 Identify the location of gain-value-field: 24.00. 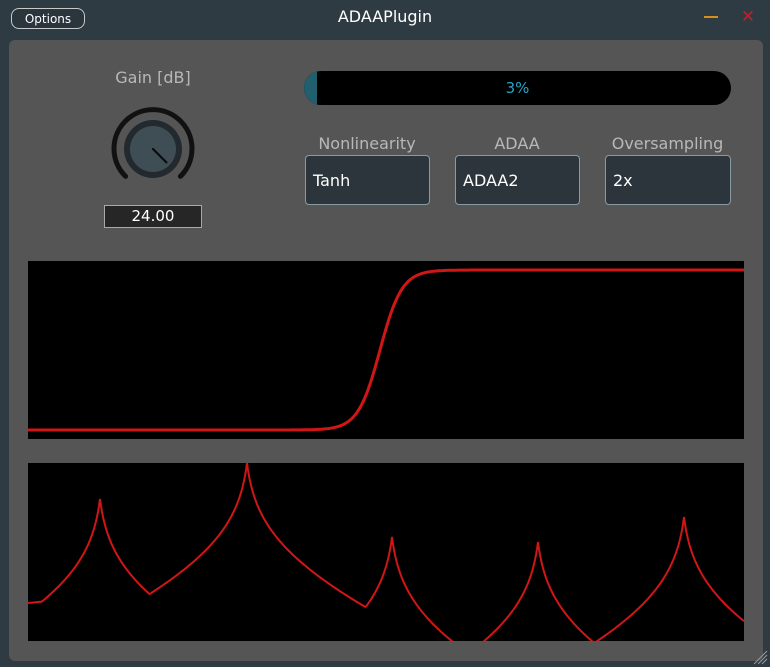
(153, 216).